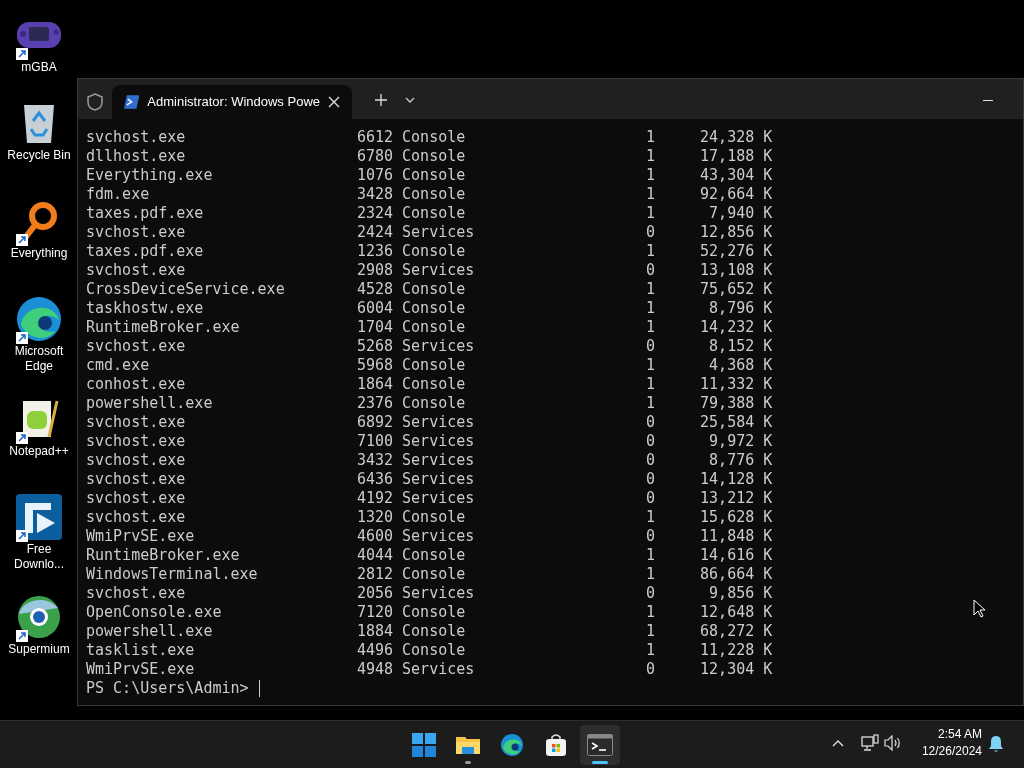  I want to click on output-cell-text: 4948, so click(374, 669).